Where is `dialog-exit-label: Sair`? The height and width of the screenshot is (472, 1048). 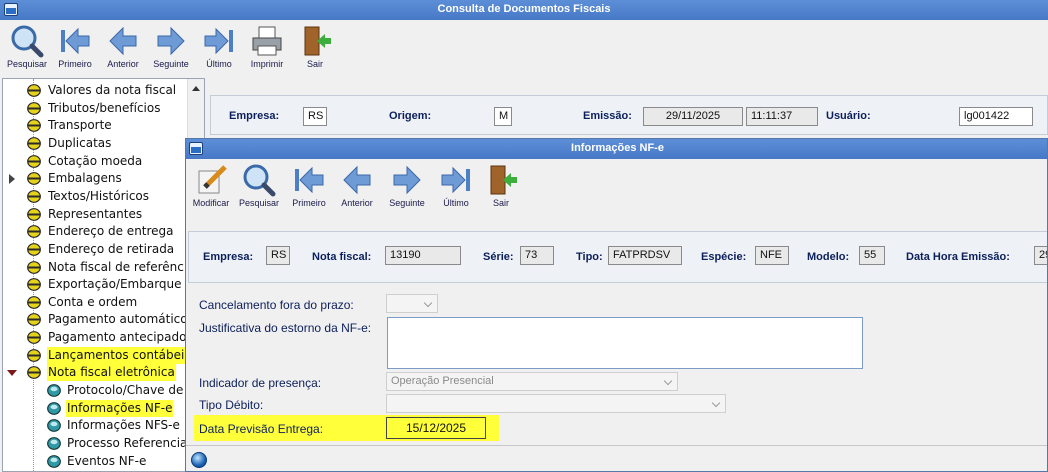 dialog-exit-label: Sair is located at coordinates (500, 203).